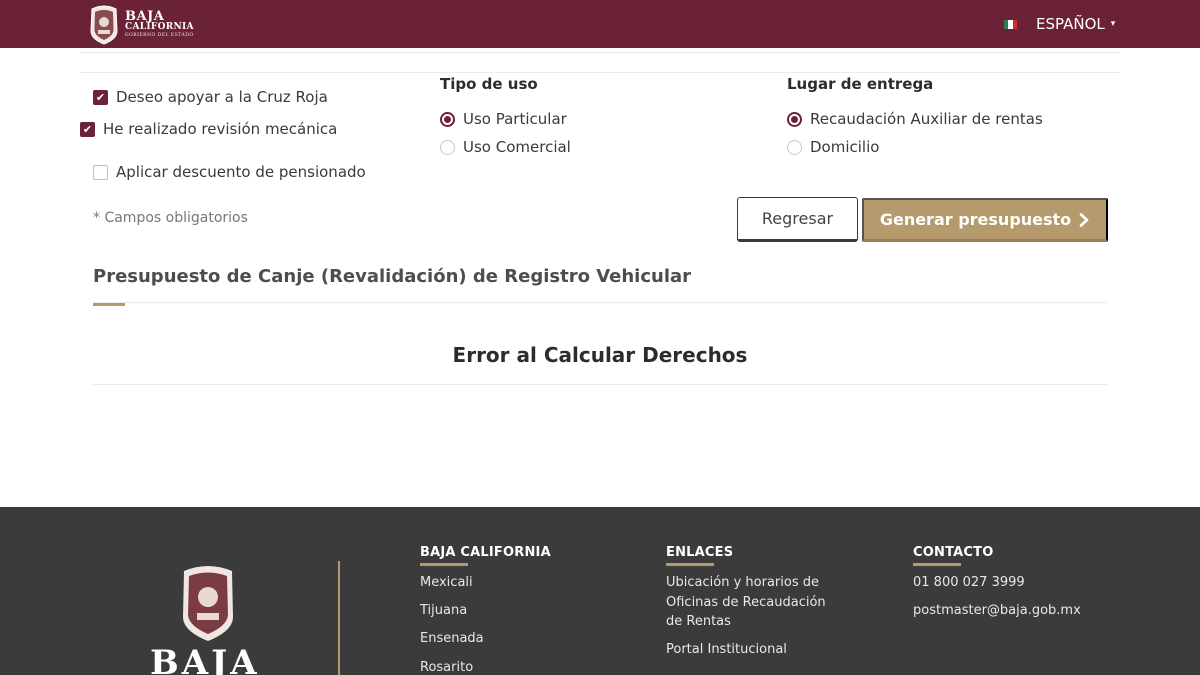 This screenshot has width=1200, height=675. I want to click on uso-particular-label: Uso Particular, so click(515, 119).